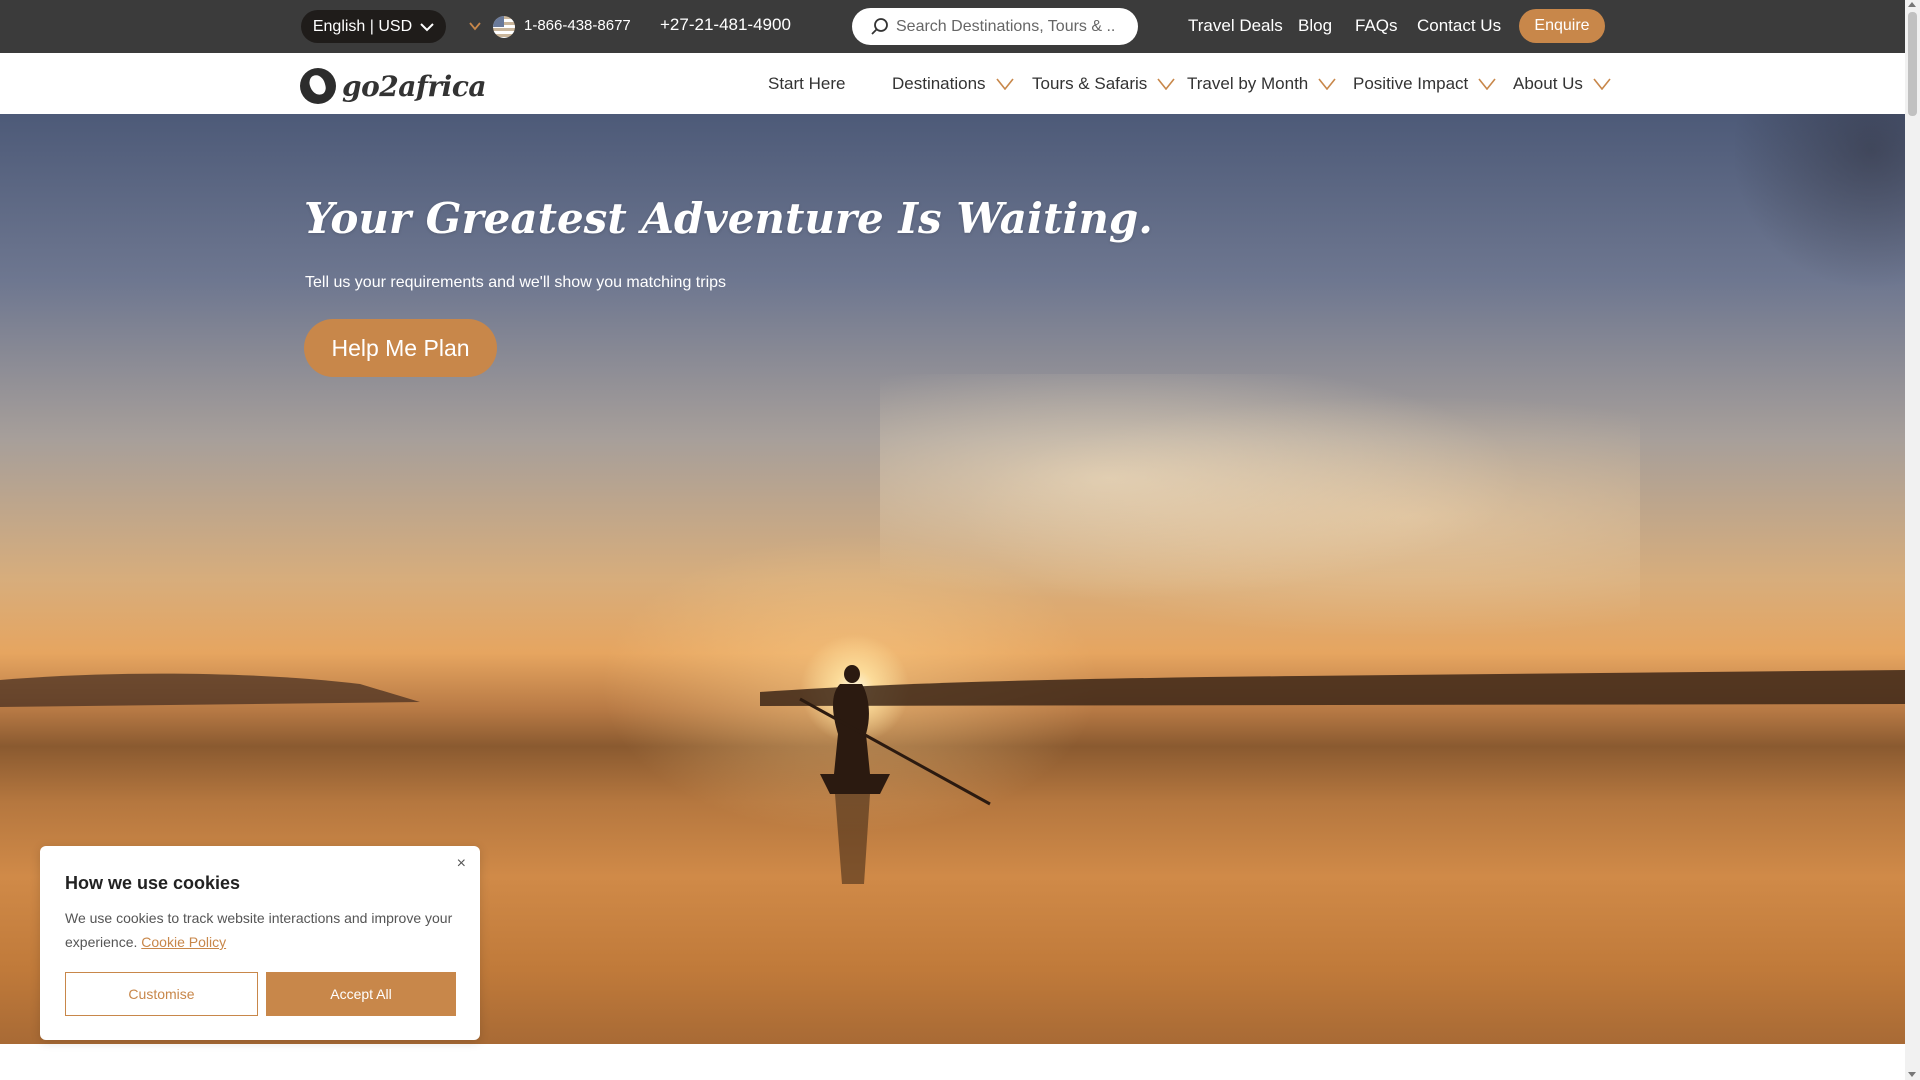 The height and width of the screenshot is (1080, 1920). I want to click on nav-travel-by-month: Travel by Month, so click(1261, 84).